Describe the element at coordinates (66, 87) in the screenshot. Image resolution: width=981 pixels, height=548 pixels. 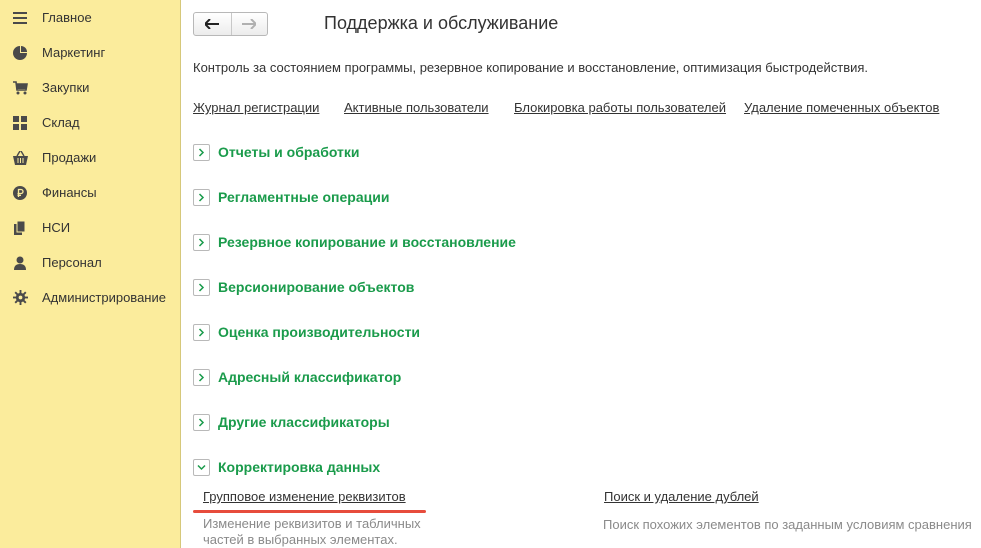
I see `sidebar-item-label: Закупки` at that location.